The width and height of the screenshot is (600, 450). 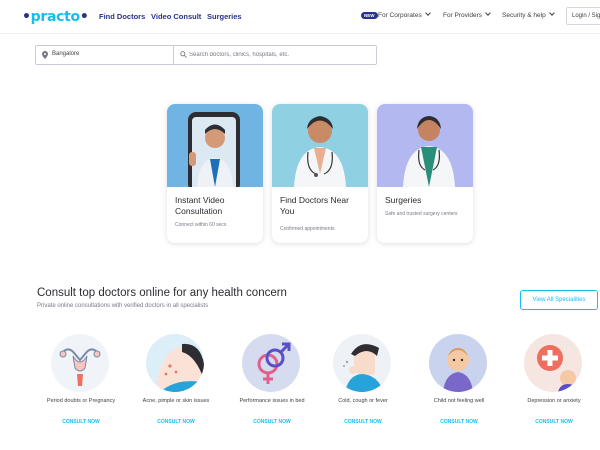 I want to click on search-bar: Bangalore, so click(x=206, y=55).